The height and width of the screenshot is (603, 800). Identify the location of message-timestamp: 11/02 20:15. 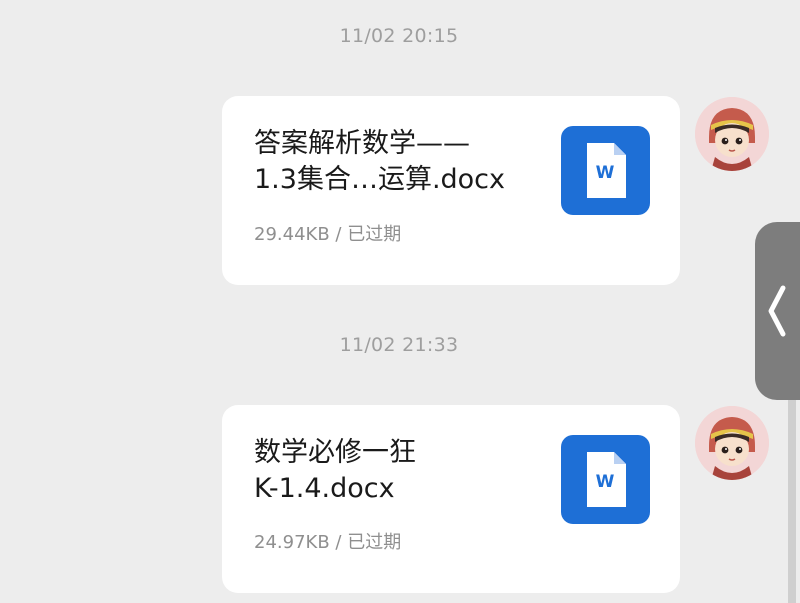
(399, 36).